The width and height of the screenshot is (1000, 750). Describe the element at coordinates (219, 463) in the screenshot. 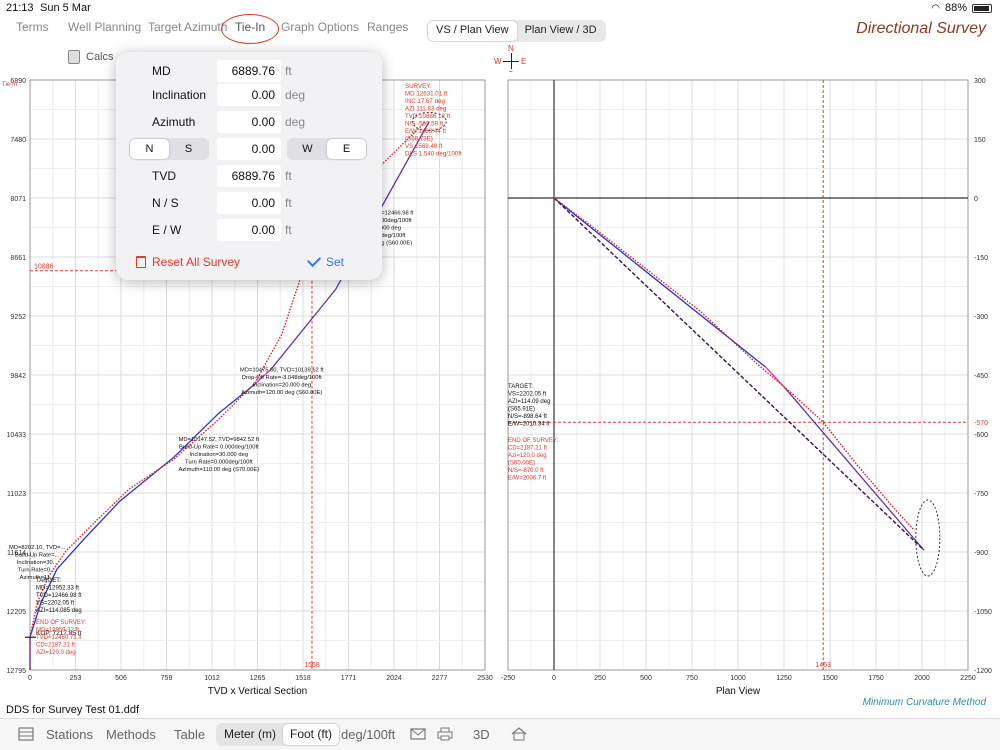

I see `annotation-text: Turn Rate=0.000deg/100ft` at that location.